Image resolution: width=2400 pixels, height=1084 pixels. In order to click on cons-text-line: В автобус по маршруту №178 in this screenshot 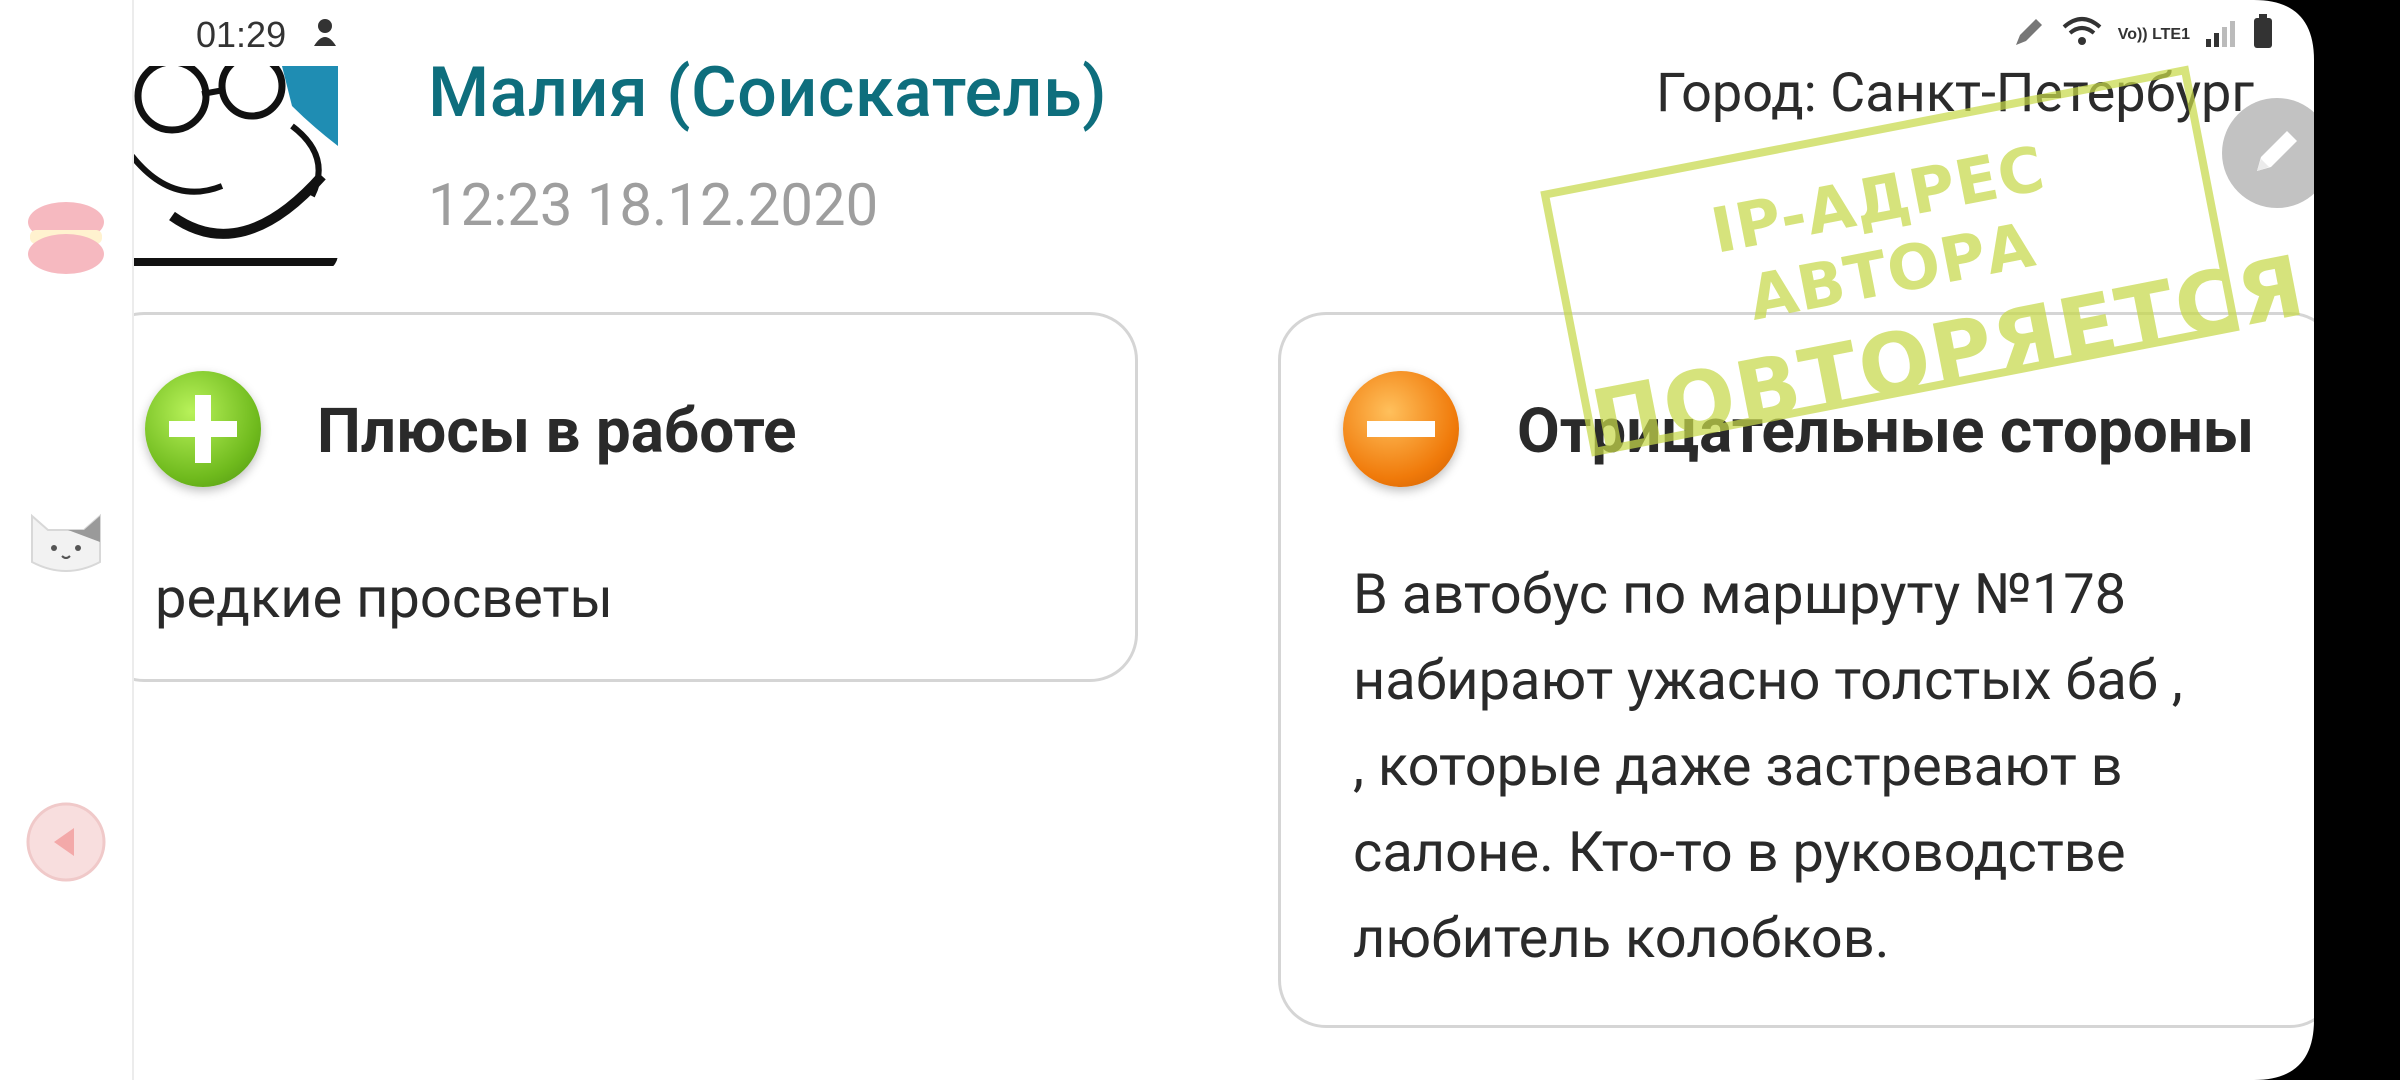, I will do `click(1740, 594)`.